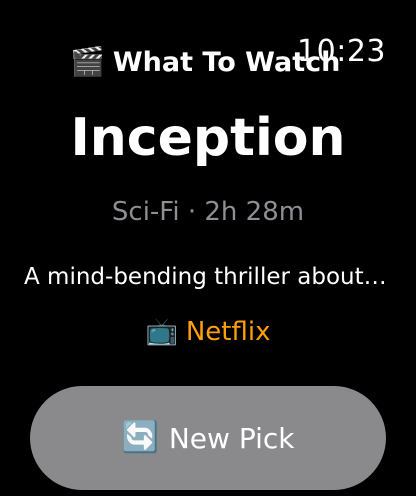  I want to click on status-time: 10:23, so click(341, 51).